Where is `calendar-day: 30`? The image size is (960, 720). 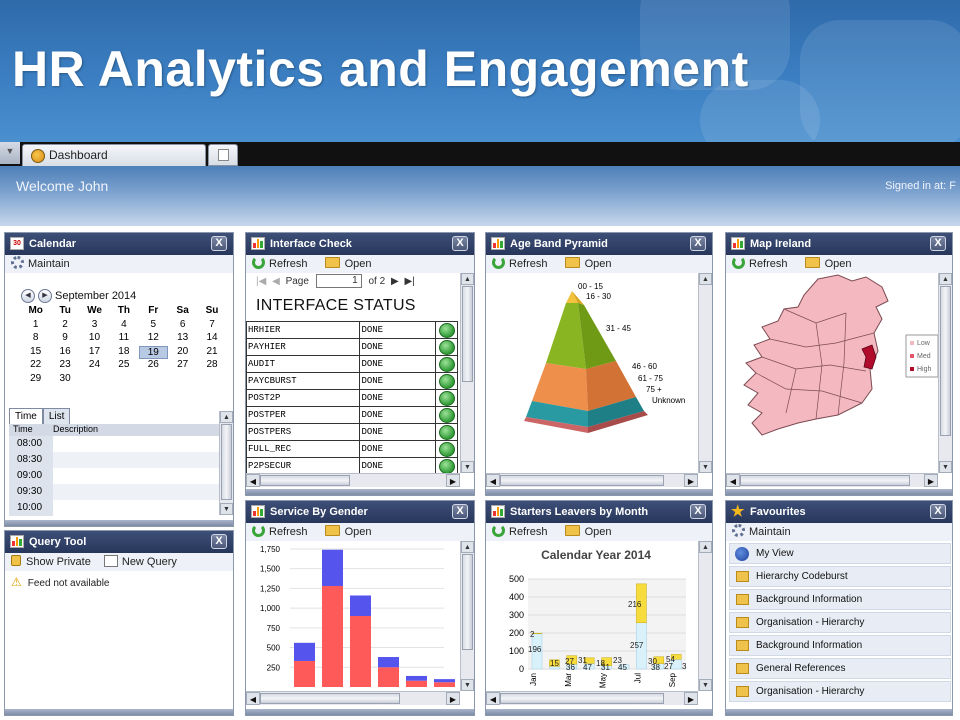 calendar-day: 30 is located at coordinates (64, 380).